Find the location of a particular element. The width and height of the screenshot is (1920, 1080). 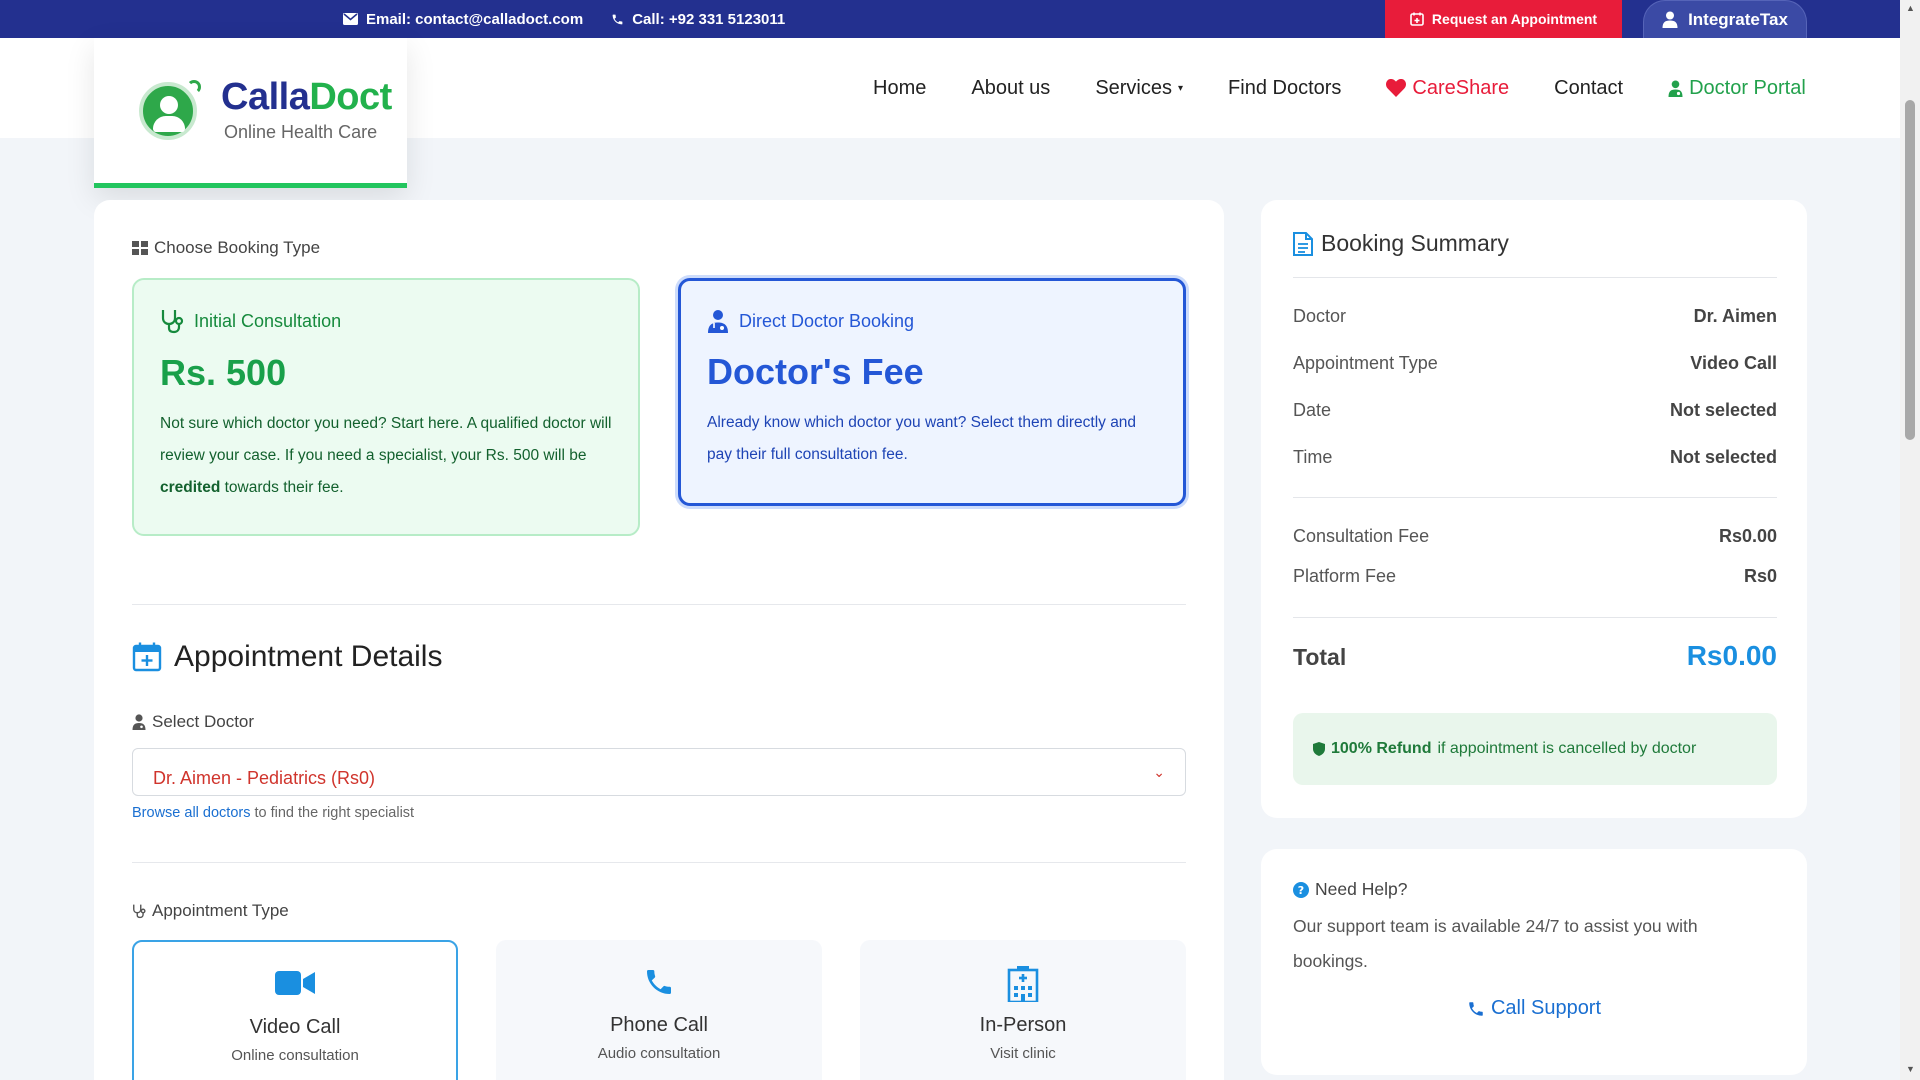

summary-date-key: Date is located at coordinates (1312, 410).